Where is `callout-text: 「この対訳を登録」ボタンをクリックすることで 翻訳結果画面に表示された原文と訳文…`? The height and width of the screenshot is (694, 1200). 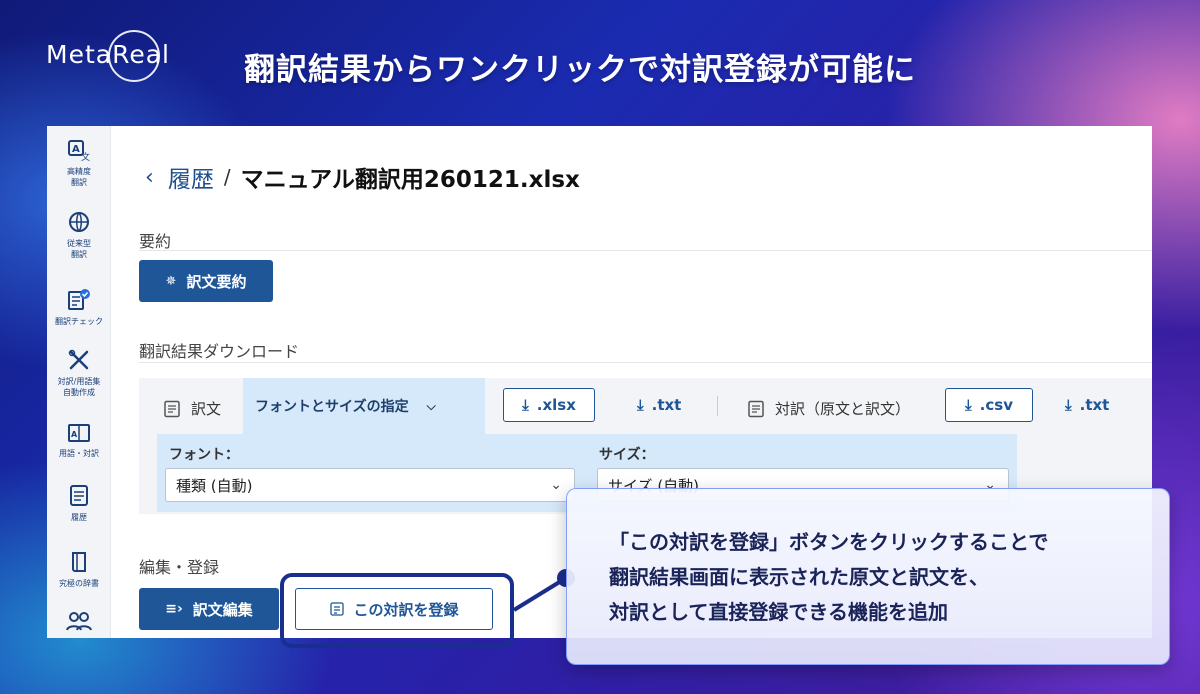 callout-text: 「この対訳を登録」ボタンをクリックすることで 翻訳結果画面に表示された原文と訳文… is located at coordinates (828, 577).